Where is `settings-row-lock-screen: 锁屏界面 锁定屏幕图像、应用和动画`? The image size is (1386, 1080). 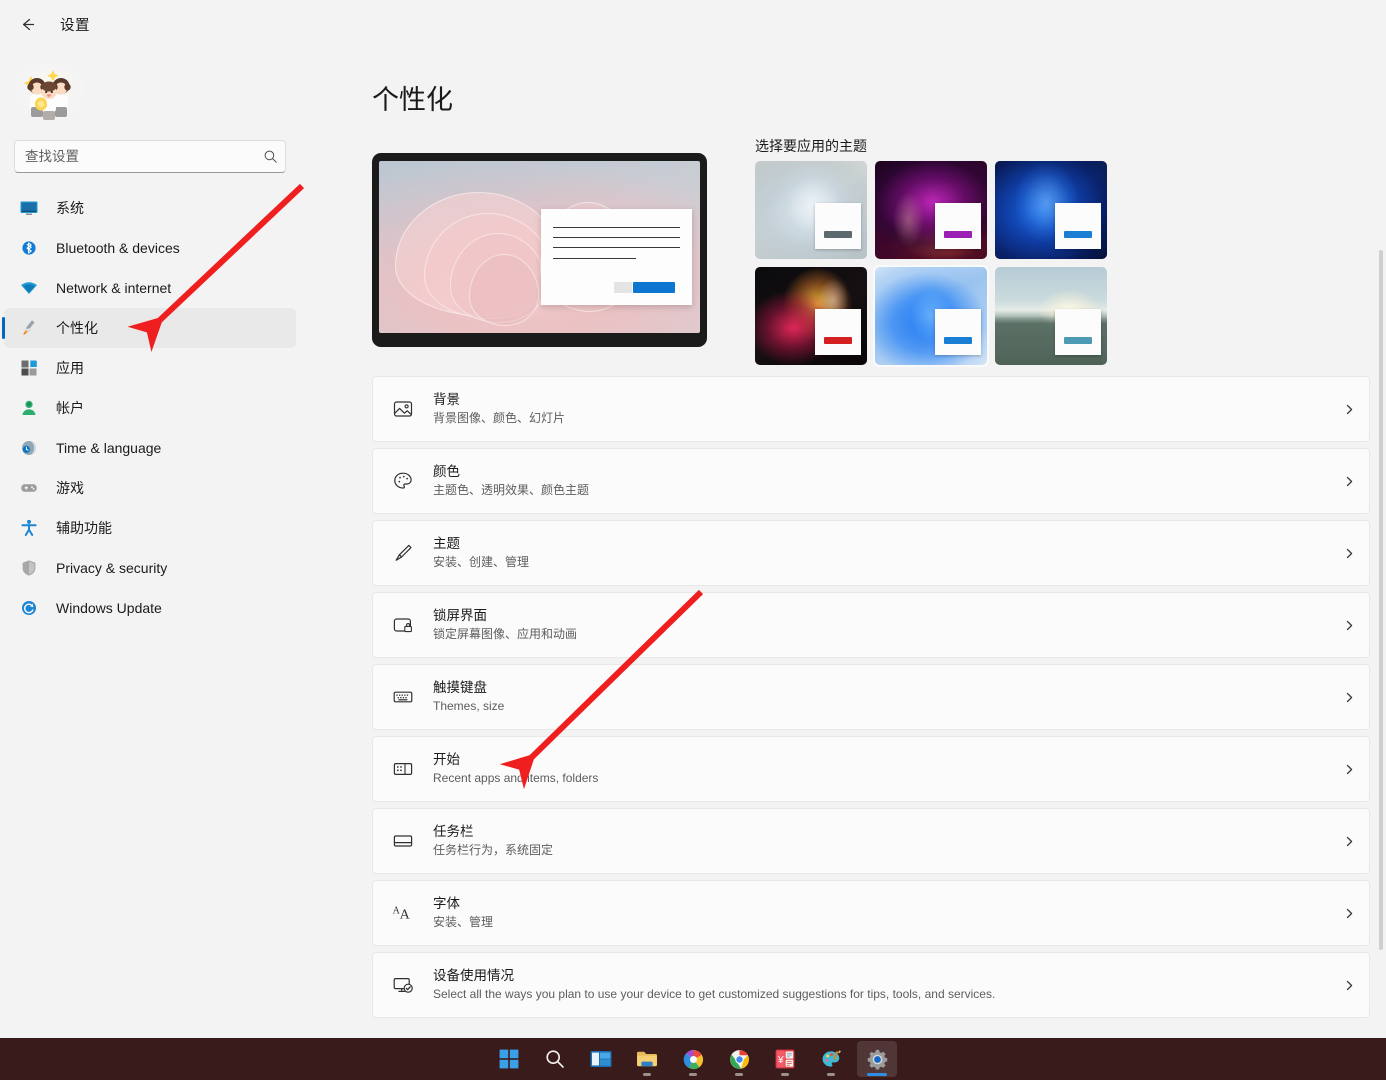
settings-row-lock-screen: 锁屏界面 锁定屏幕图像、应用和动画 is located at coordinates (871, 625).